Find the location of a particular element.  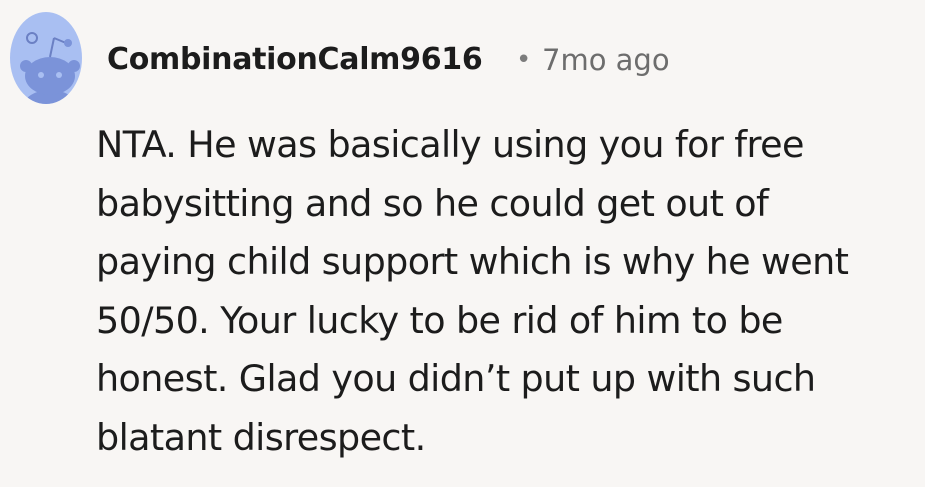

comment-author: CombinationCalm9616 is located at coordinates (295, 60).